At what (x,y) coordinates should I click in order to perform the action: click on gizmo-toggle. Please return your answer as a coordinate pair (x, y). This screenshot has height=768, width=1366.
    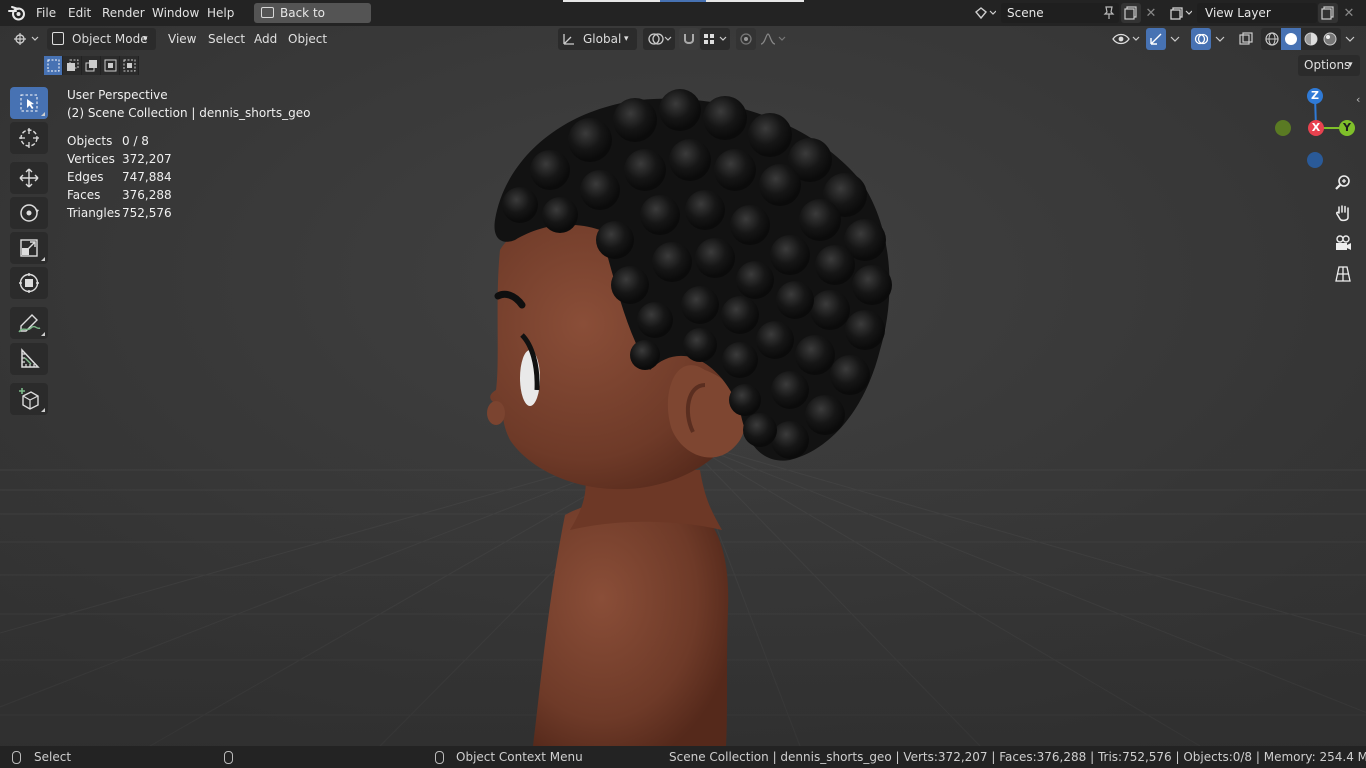
    Looking at the image, I should click on (1156, 39).